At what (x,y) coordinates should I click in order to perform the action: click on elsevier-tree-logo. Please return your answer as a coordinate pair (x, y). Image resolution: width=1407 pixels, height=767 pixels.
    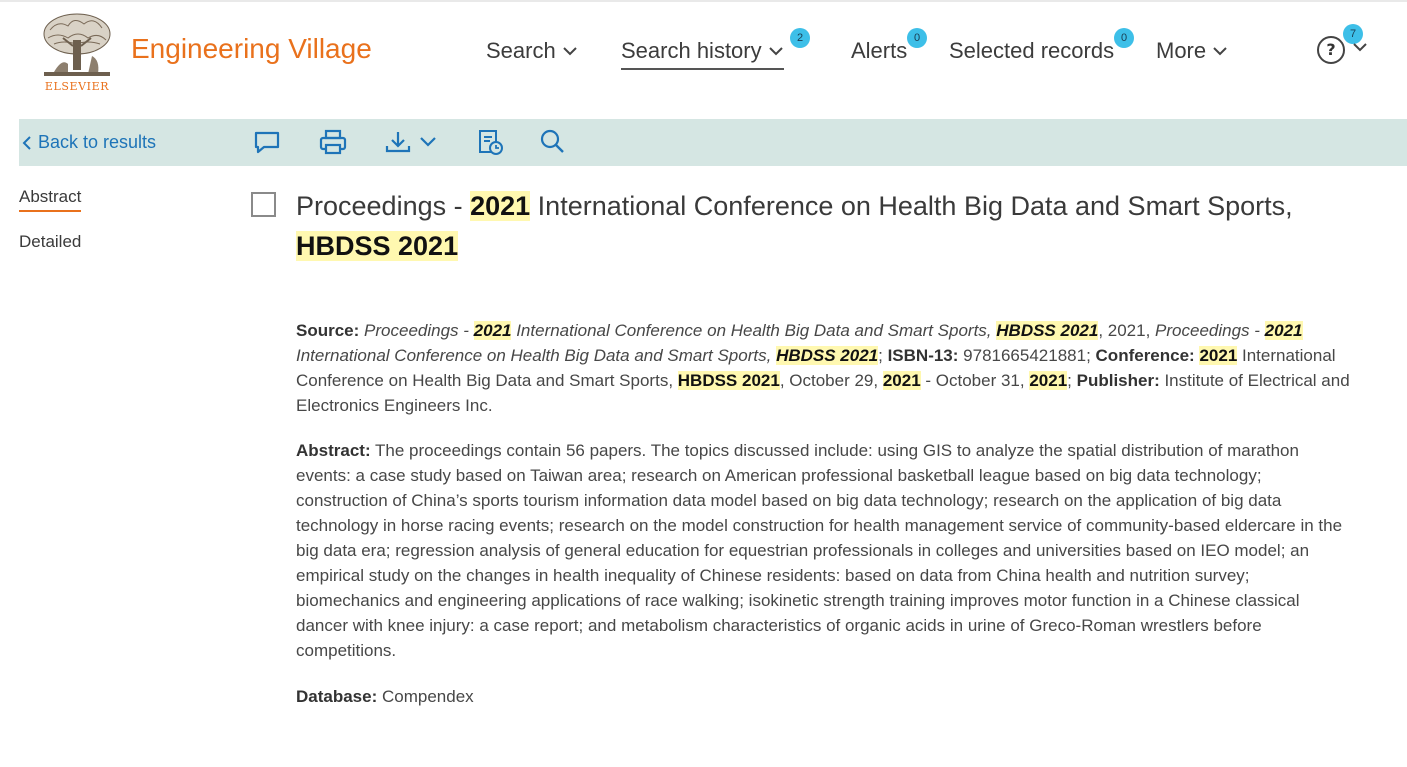
    Looking at the image, I should click on (77, 45).